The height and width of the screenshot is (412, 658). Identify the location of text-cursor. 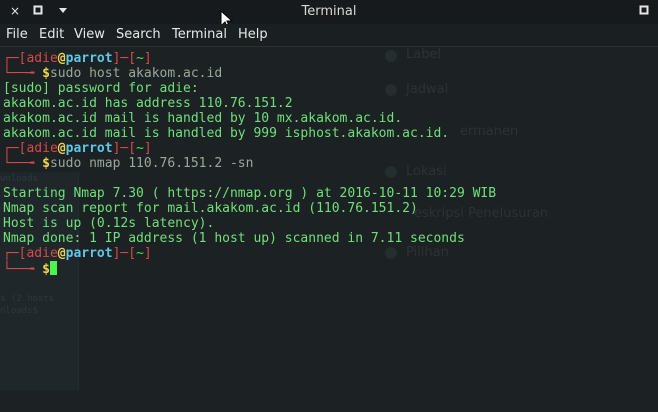
(53, 268).